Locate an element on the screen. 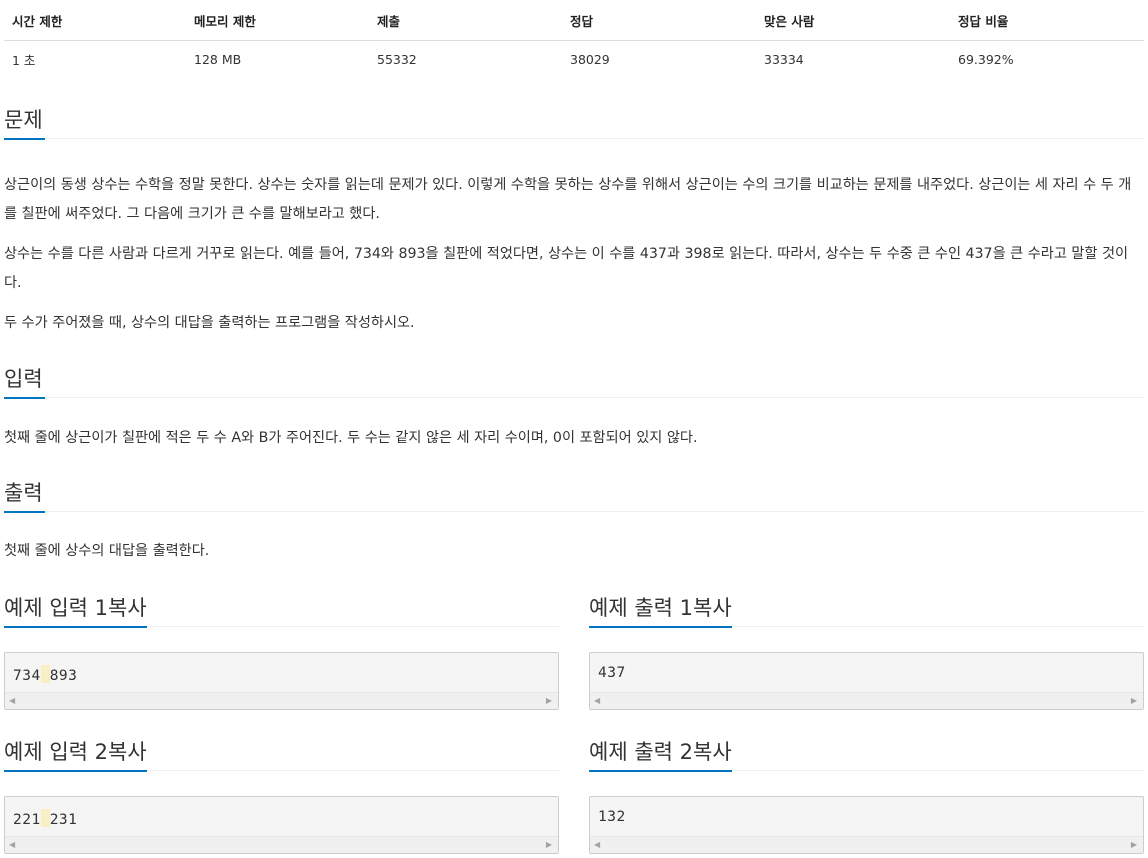 This screenshot has height=858, width=1148. sample-input-1-scrollbar: ◀ ▶ is located at coordinates (281, 700).